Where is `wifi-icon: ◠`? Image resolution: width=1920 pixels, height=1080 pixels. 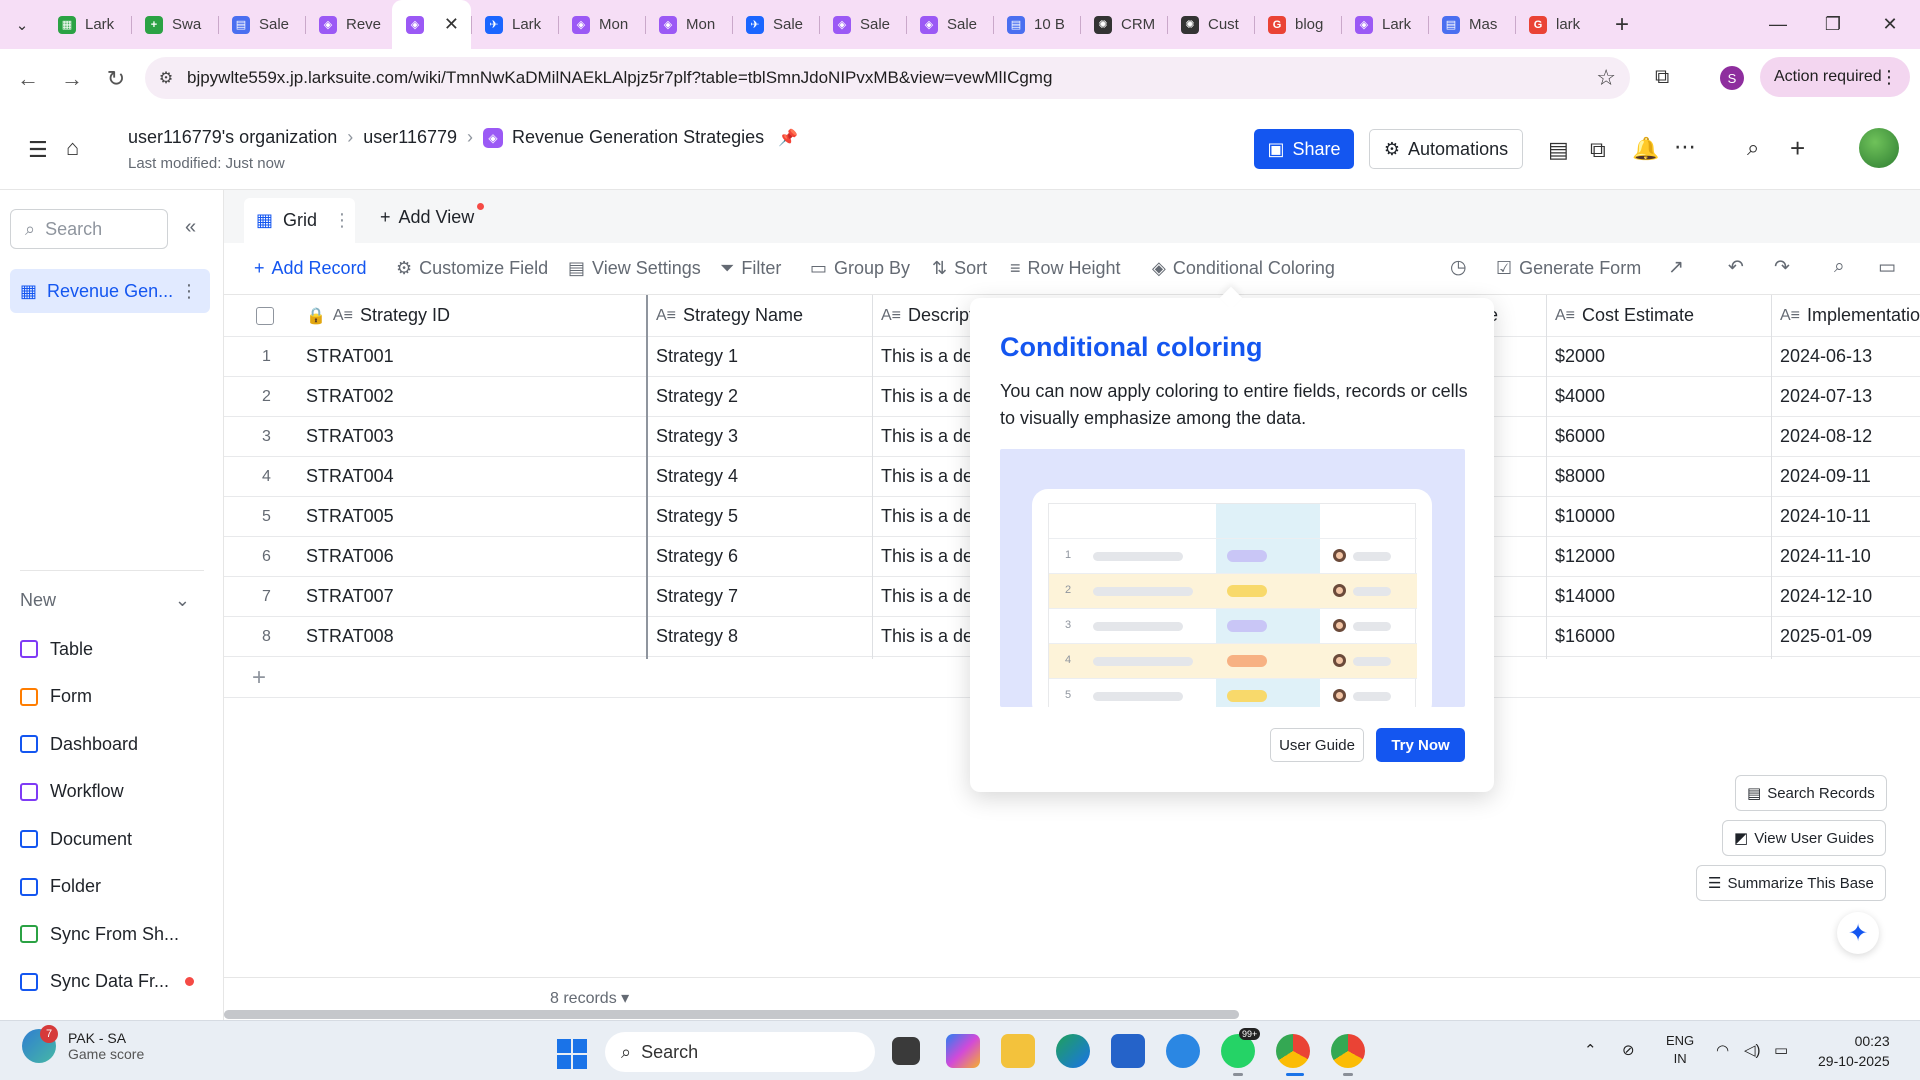 wifi-icon: ◠ is located at coordinates (1722, 1050).